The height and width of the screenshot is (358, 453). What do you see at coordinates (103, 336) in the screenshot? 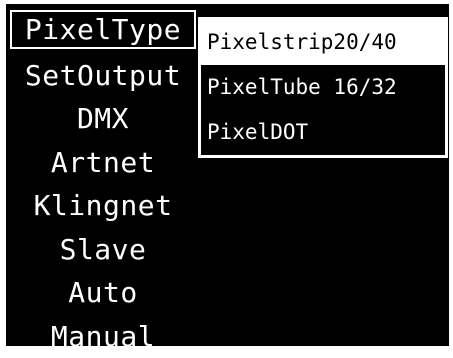
I see `menu-item-manual: Manual` at bounding box center [103, 336].